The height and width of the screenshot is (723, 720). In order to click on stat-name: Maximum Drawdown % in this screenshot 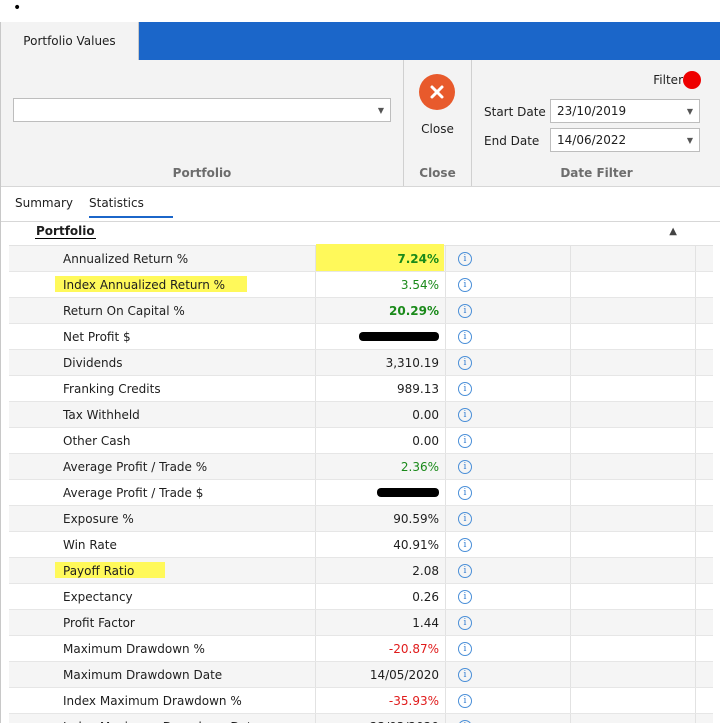, I will do `click(134, 648)`.